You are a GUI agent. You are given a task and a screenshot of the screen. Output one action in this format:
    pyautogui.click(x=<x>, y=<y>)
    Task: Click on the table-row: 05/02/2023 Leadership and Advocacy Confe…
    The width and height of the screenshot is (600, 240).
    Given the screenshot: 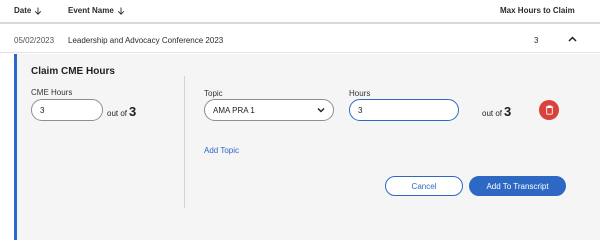 What is the action you would take?
    pyautogui.click(x=300, y=39)
    